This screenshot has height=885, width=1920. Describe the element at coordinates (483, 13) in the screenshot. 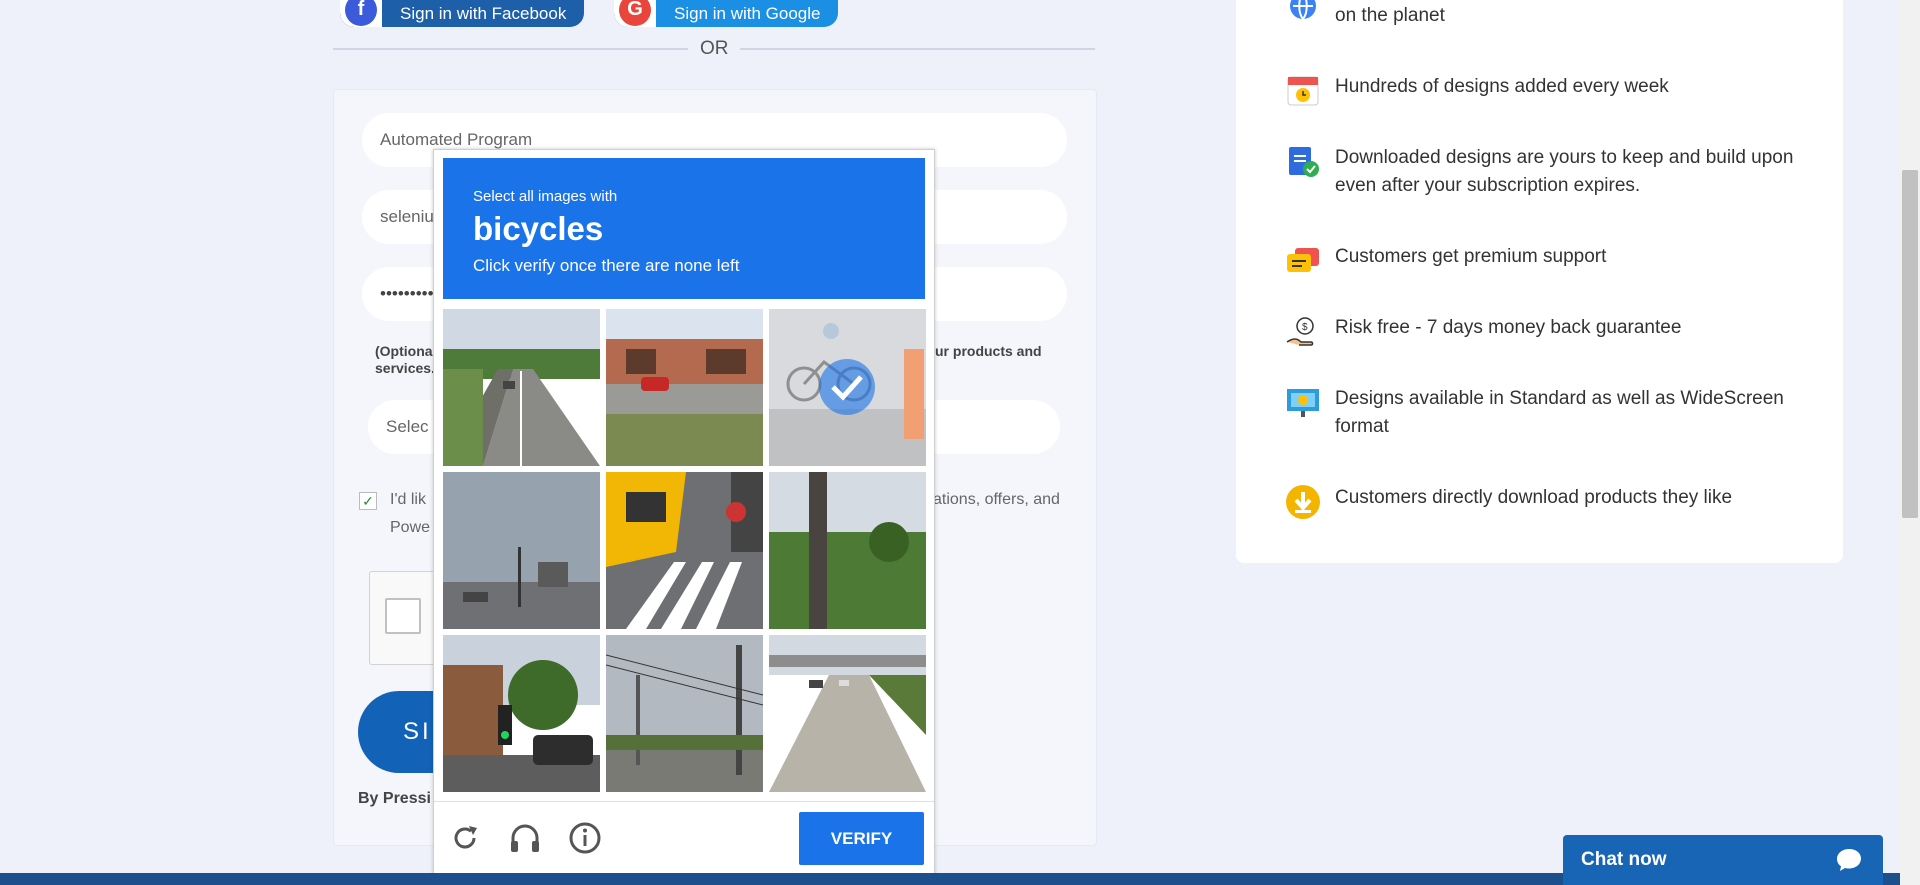

I see `facebook-signin-label: Sign in with Facebook` at that location.